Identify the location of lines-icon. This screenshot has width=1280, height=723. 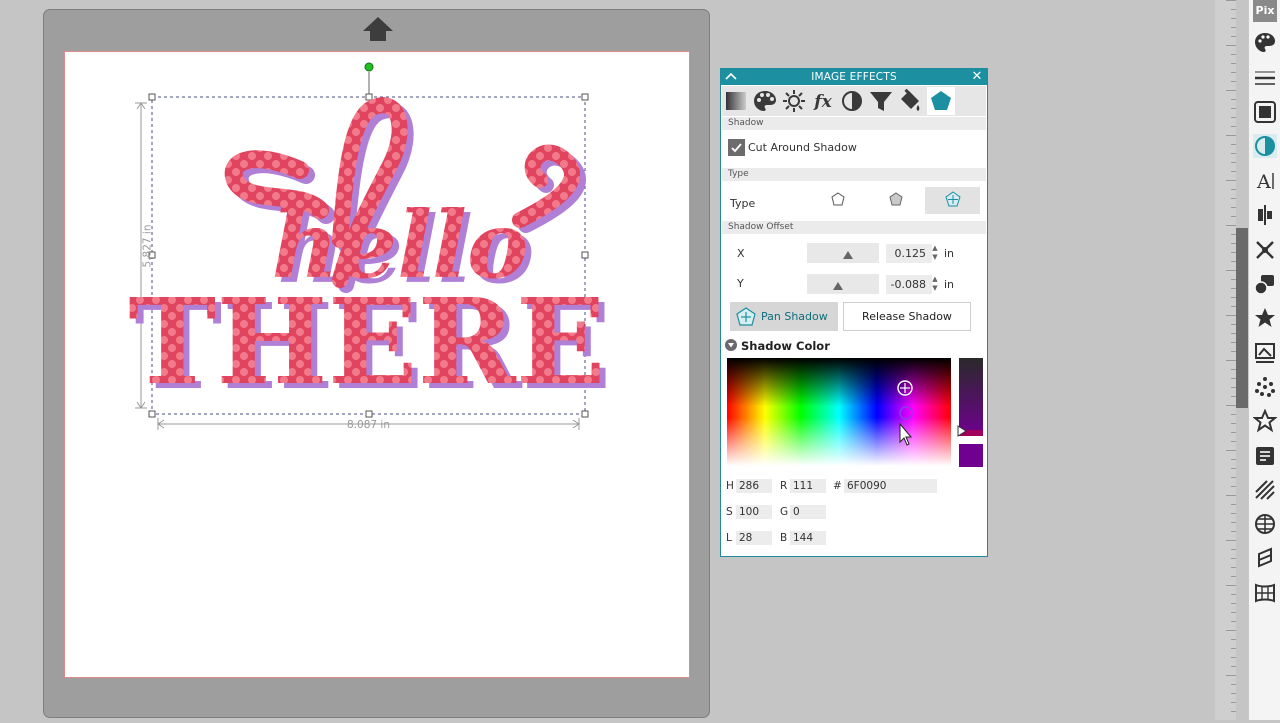
(1265, 78).